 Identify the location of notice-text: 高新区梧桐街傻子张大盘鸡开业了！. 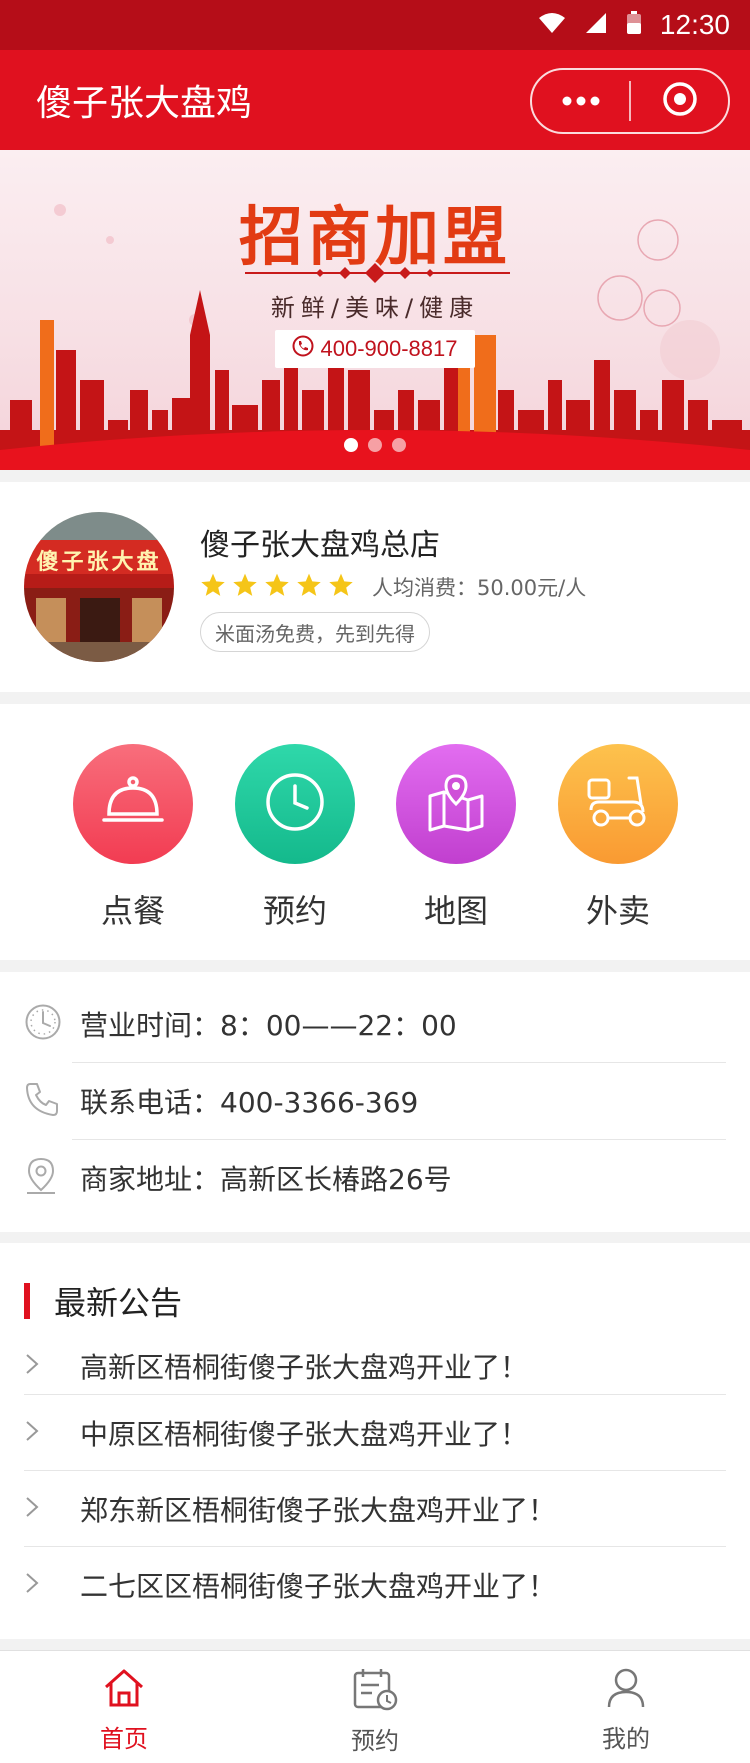
(304, 1367).